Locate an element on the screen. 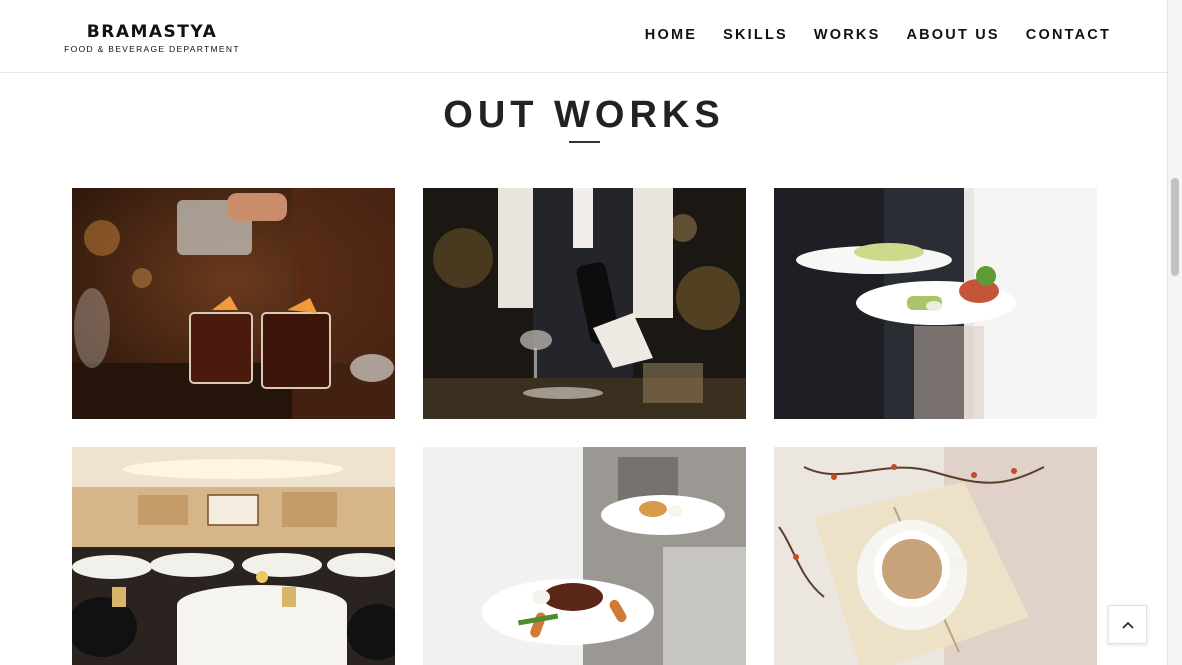 The width and height of the screenshot is (1182, 665). tea-book-photo is located at coordinates (935, 556).